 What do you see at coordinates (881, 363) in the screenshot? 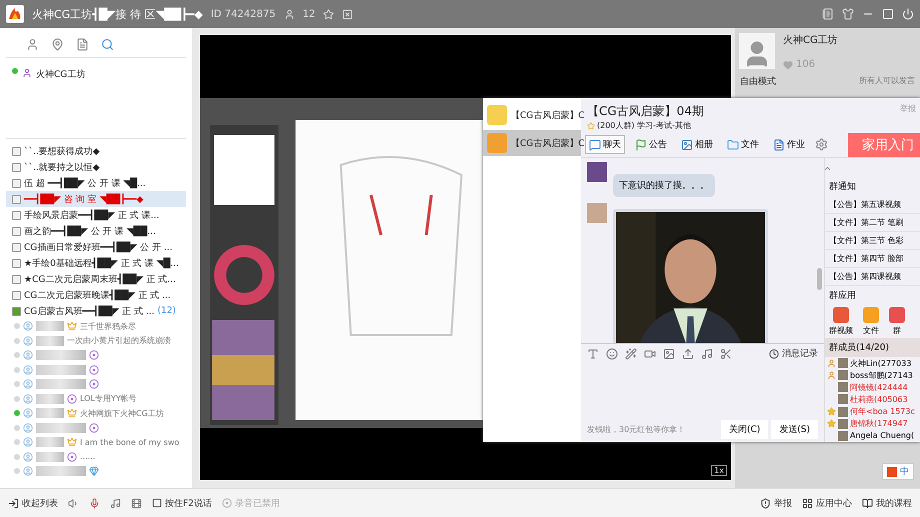
I see `member-name: 火神Lin(277033` at bounding box center [881, 363].